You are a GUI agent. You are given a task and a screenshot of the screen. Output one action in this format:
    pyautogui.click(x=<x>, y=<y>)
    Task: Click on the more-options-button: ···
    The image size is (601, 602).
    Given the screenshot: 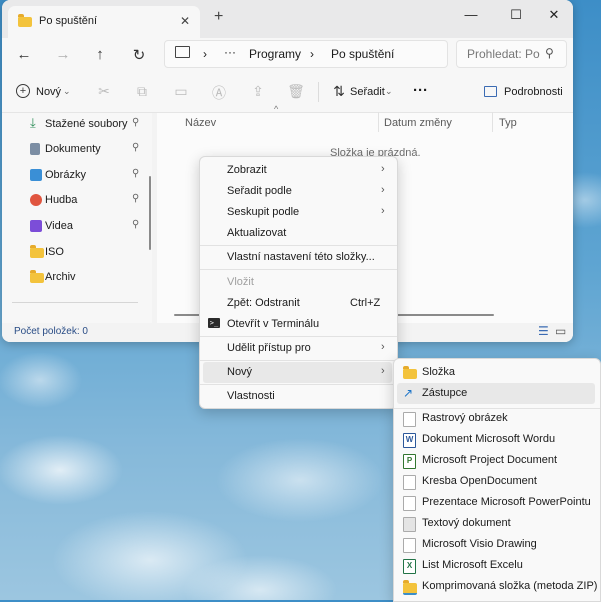 What is the action you would take?
    pyautogui.click(x=420, y=90)
    